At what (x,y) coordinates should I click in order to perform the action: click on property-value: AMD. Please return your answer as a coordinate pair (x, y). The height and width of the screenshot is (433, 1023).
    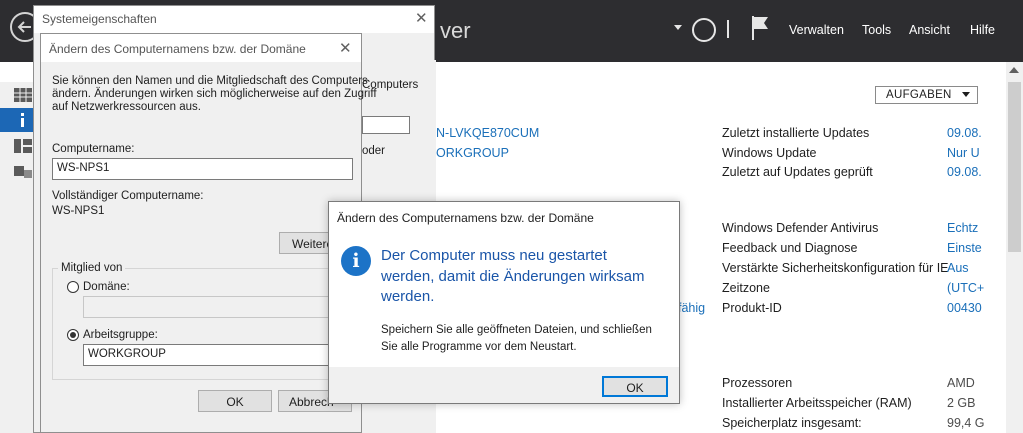
    Looking at the image, I should click on (961, 383).